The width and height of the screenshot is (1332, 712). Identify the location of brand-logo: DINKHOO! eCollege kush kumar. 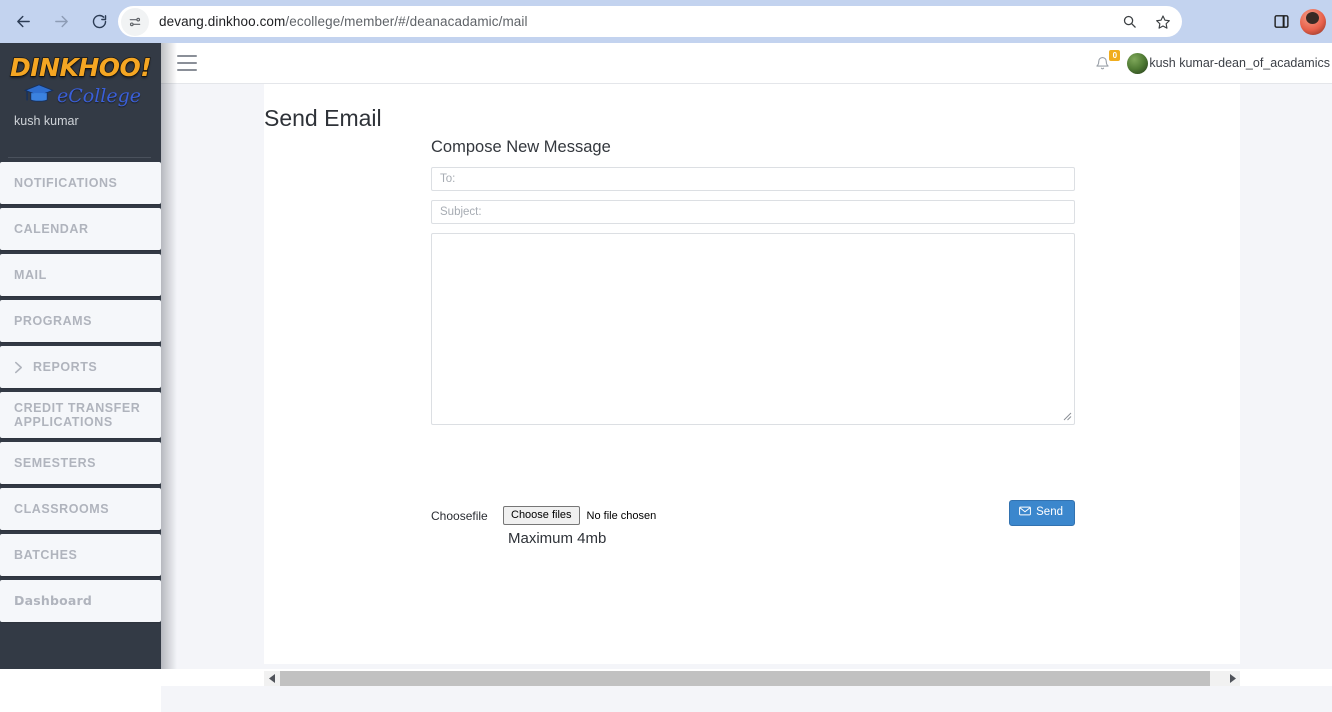
(80, 94).